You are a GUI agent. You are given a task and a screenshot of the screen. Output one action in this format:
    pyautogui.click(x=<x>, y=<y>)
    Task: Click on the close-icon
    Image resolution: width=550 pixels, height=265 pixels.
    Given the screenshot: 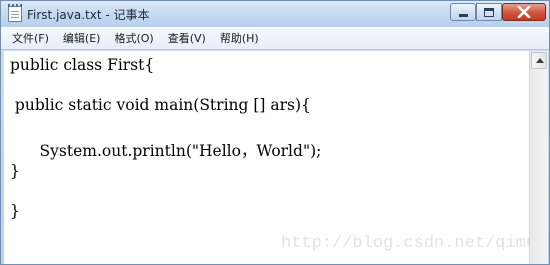 What is the action you would take?
    pyautogui.click(x=524, y=12)
    